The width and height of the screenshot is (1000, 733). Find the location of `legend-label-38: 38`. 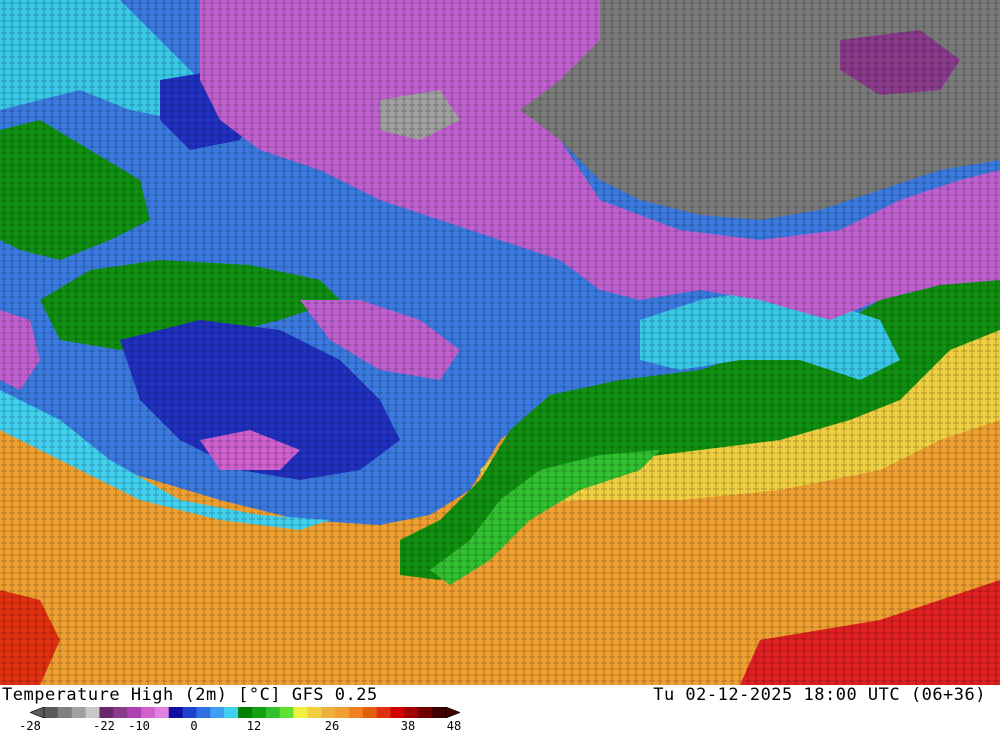

legend-label-38: 38 is located at coordinates (408, 726).